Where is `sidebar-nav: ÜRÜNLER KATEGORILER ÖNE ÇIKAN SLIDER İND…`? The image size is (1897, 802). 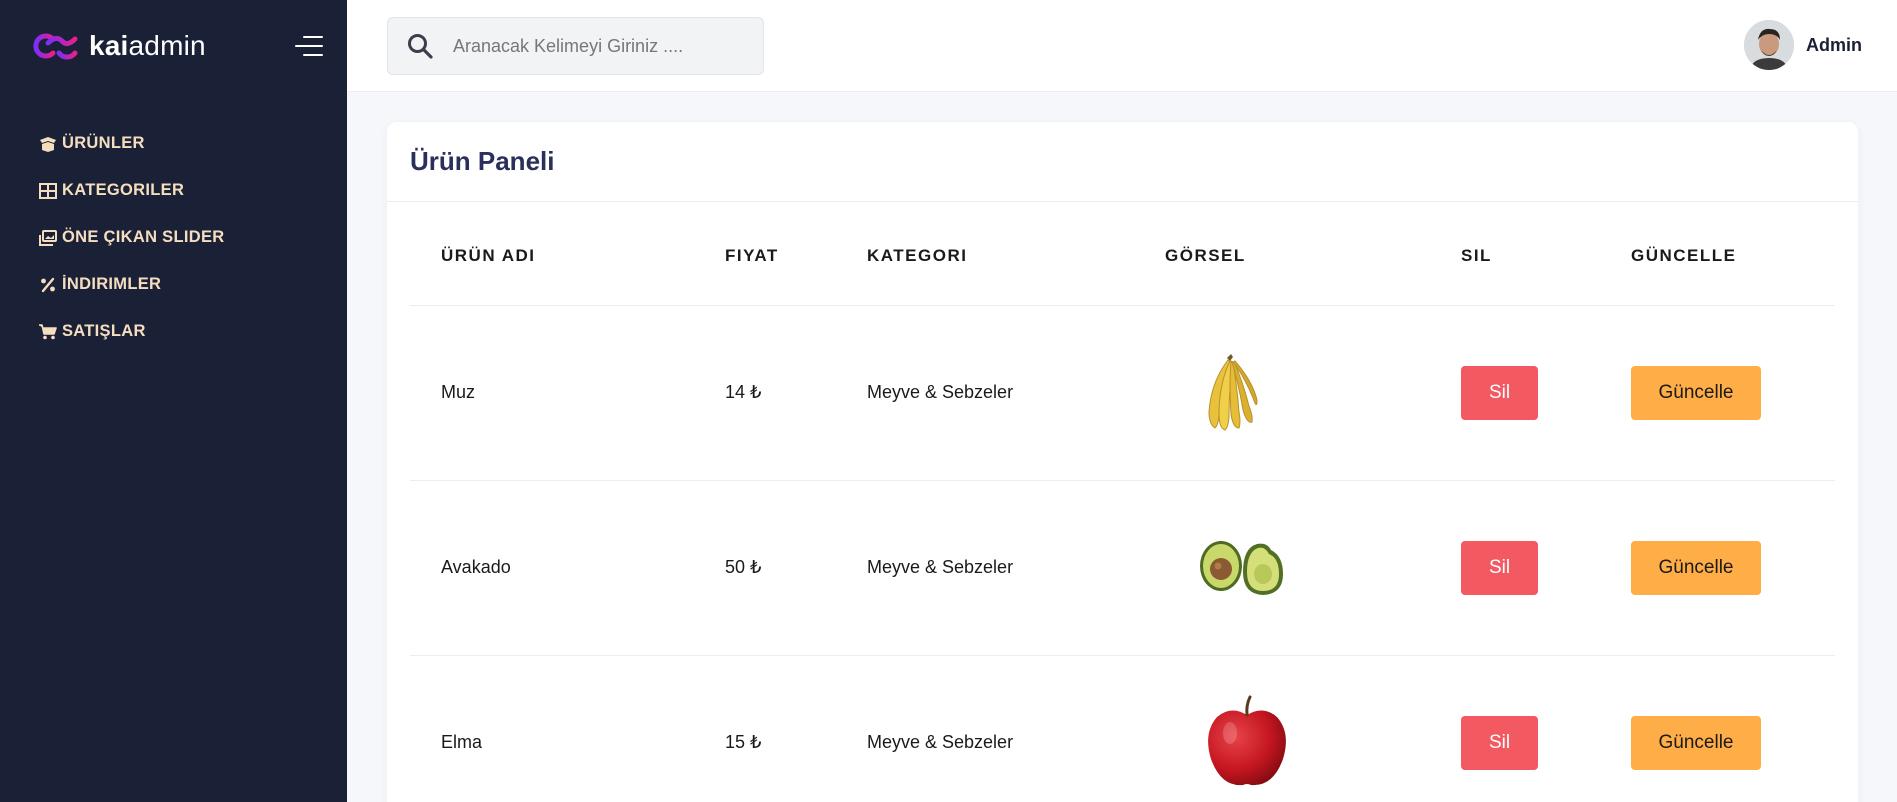 sidebar-nav: ÜRÜNLER KATEGORILER ÖNE ÇIKAN SLIDER İND… is located at coordinates (131, 237).